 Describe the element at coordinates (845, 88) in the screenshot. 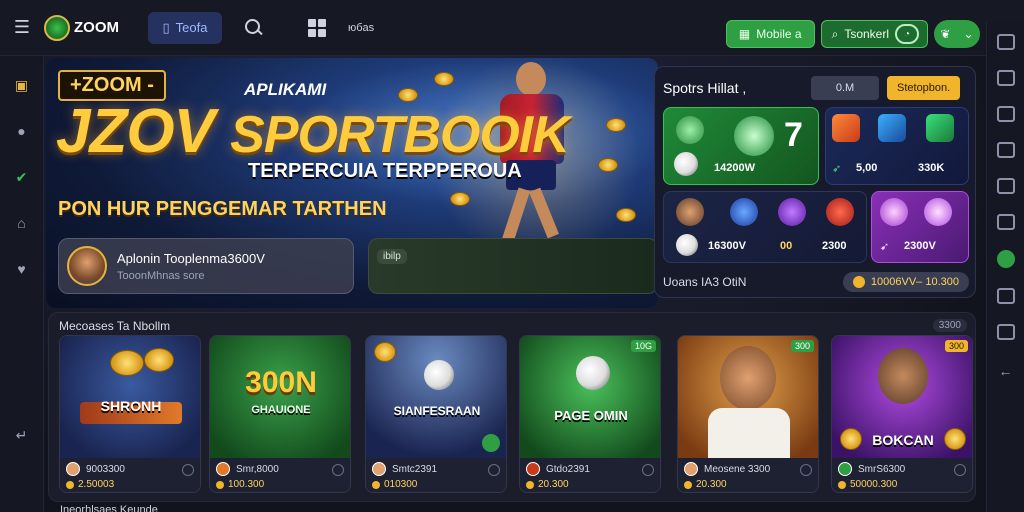

I see `sports-panel-chip: 0.M` at that location.